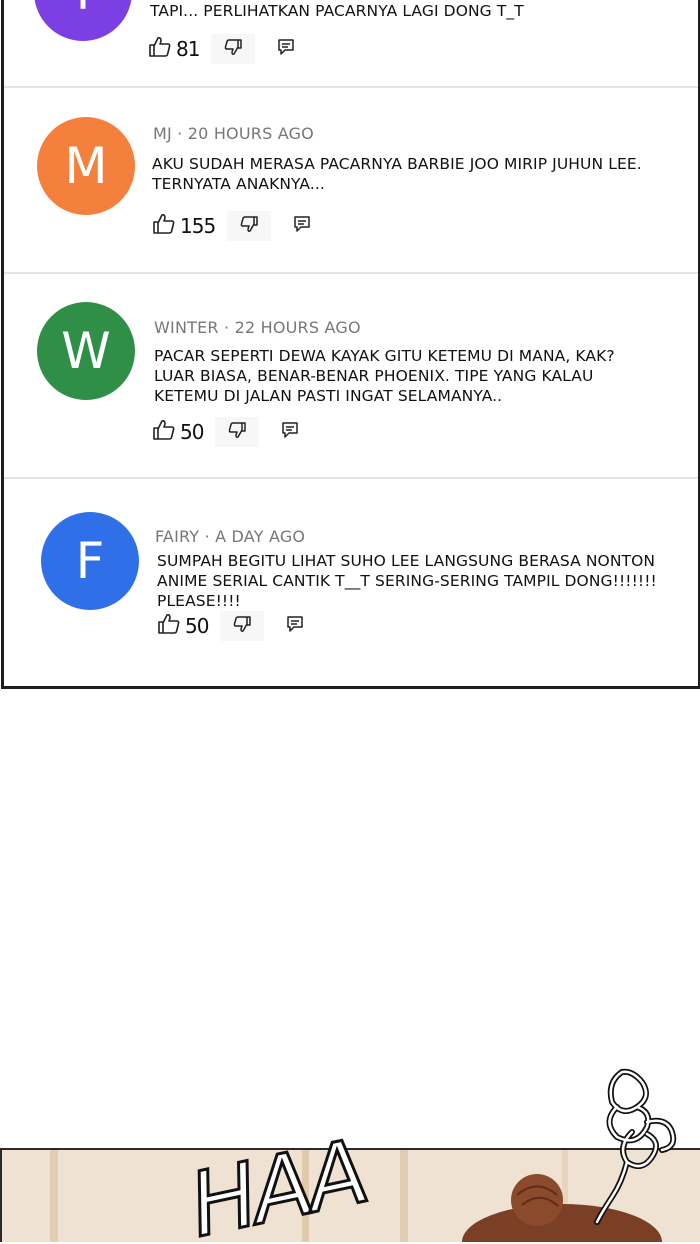 The width and height of the screenshot is (700, 1244). What do you see at coordinates (277, 1180) in the screenshot?
I see `sfx-label: HAA` at bounding box center [277, 1180].